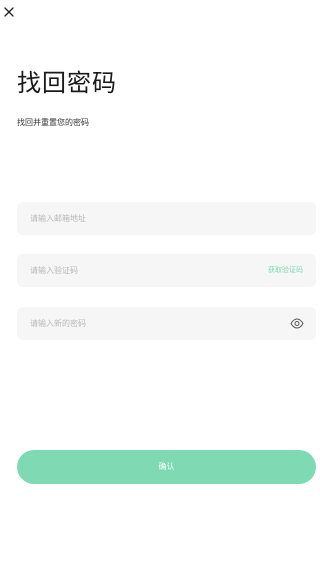 This screenshot has height=569, width=320. I want to click on new-password-field, so click(140, 323).